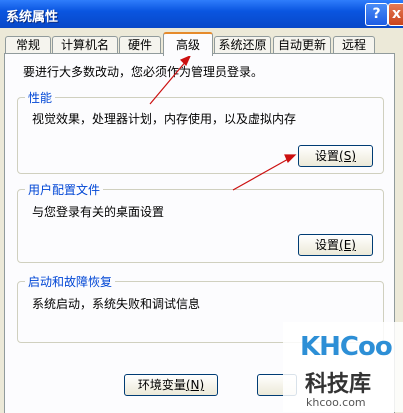 This screenshot has width=403, height=413. I want to click on arrow-head-advanced, so click(185, 60).